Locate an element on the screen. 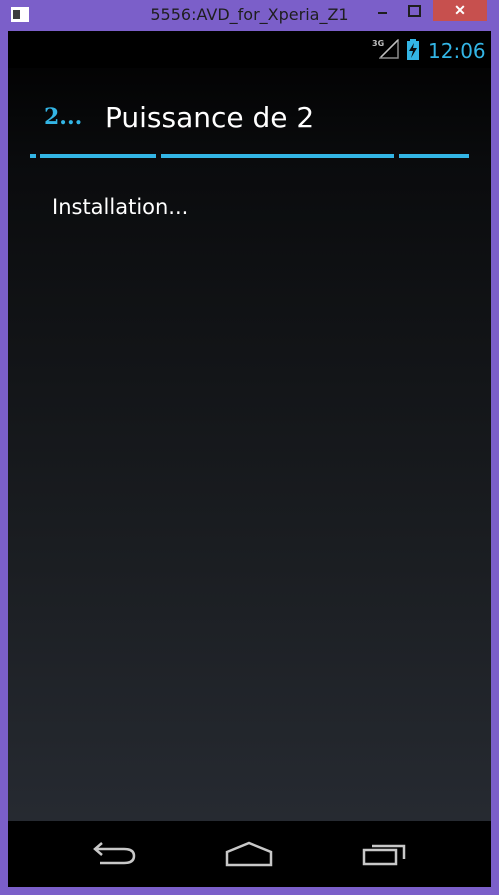 The height and width of the screenshot is (895, 499). app-title: Puissance de 2 is located at coordinates (210, 117).